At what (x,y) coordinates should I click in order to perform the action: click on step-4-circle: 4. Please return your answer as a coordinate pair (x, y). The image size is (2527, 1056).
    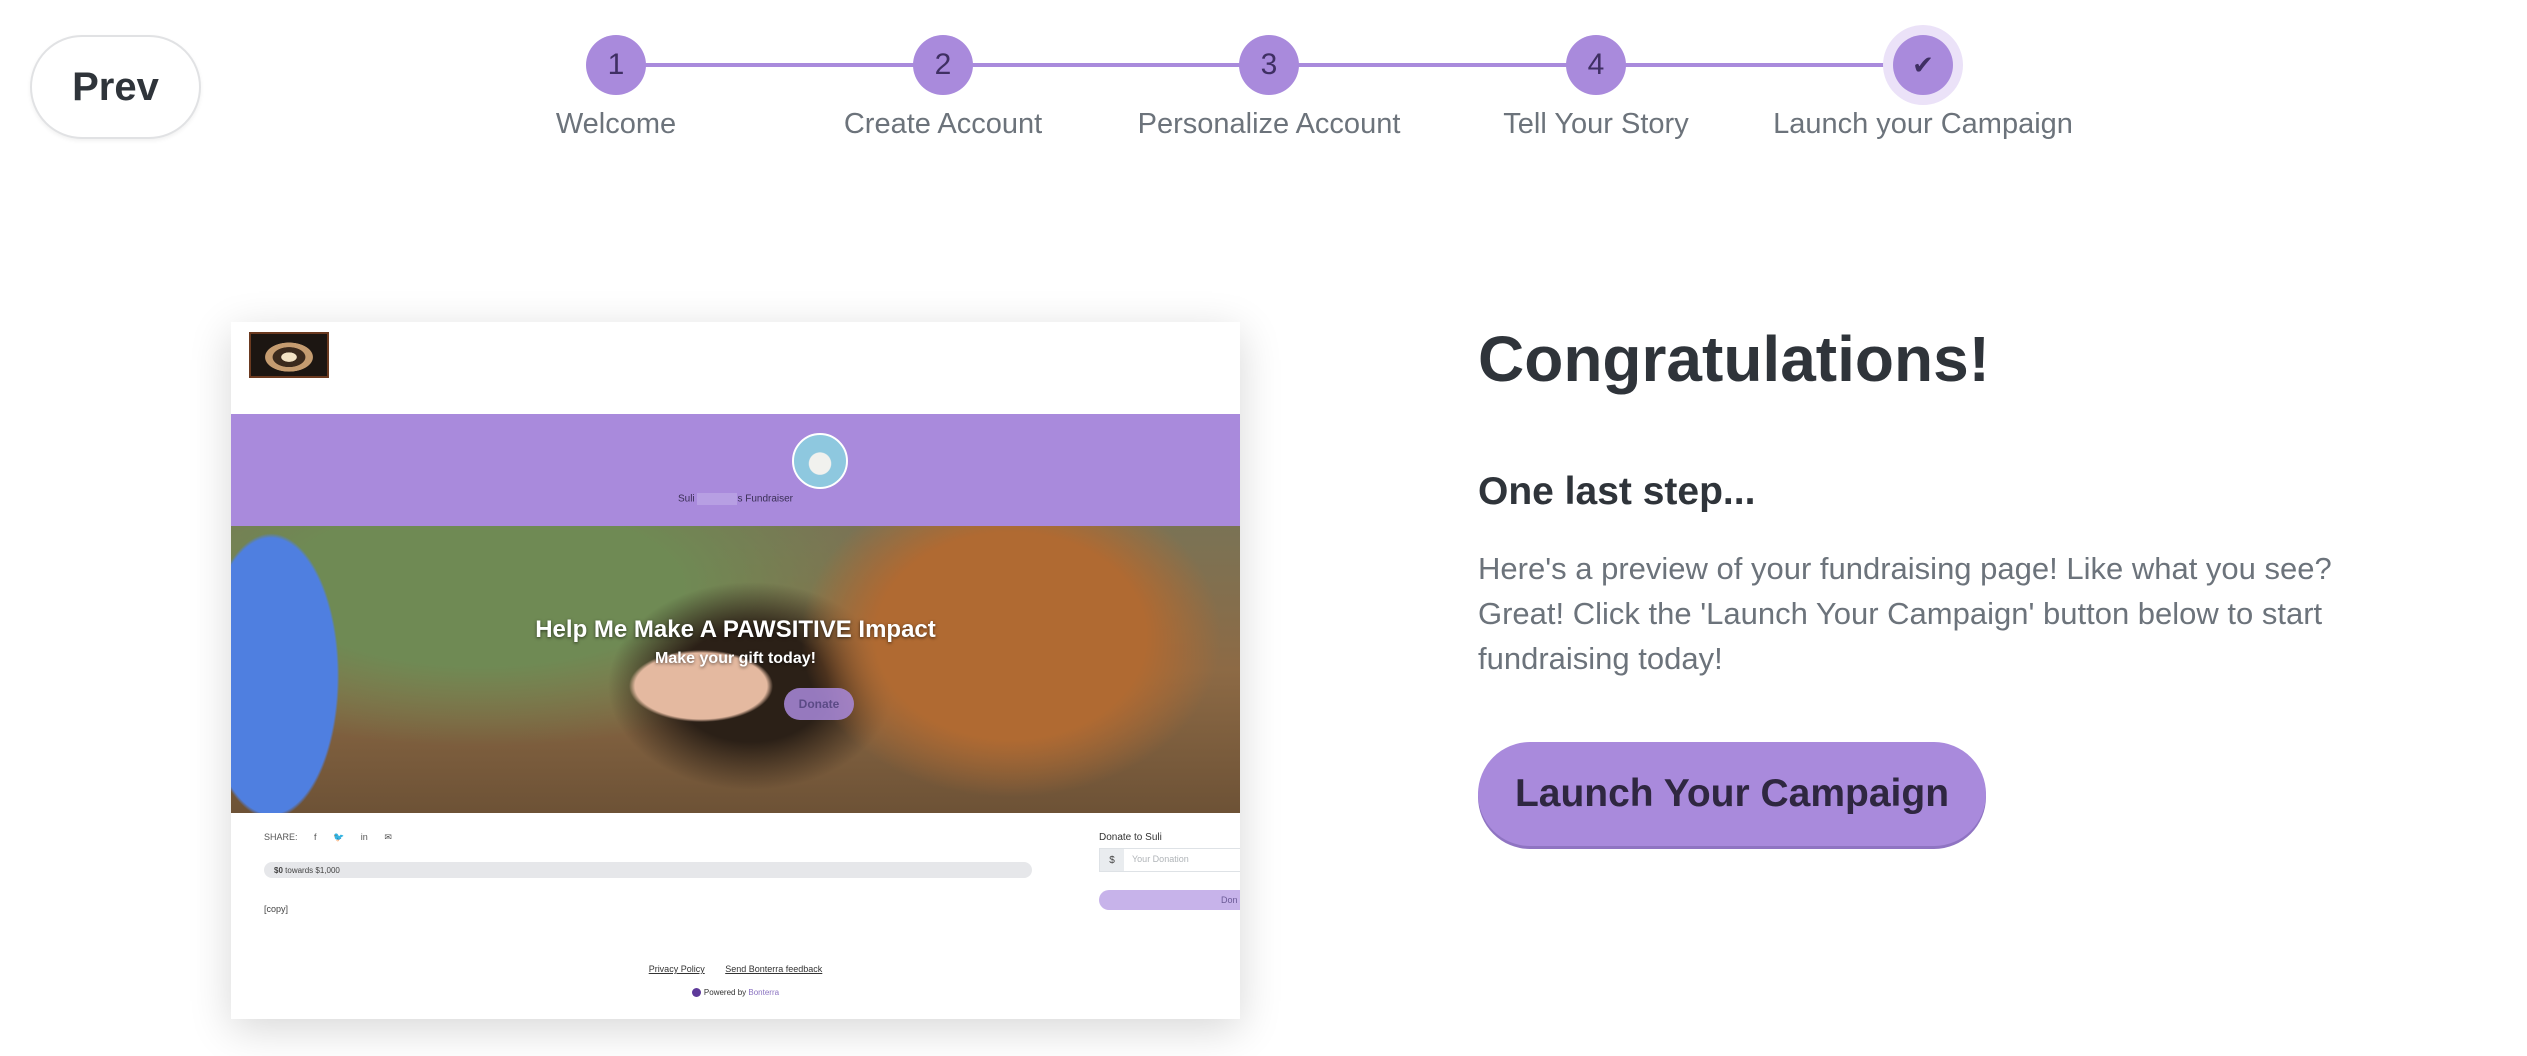
    Looking at the image, I should click on (1596, 65).